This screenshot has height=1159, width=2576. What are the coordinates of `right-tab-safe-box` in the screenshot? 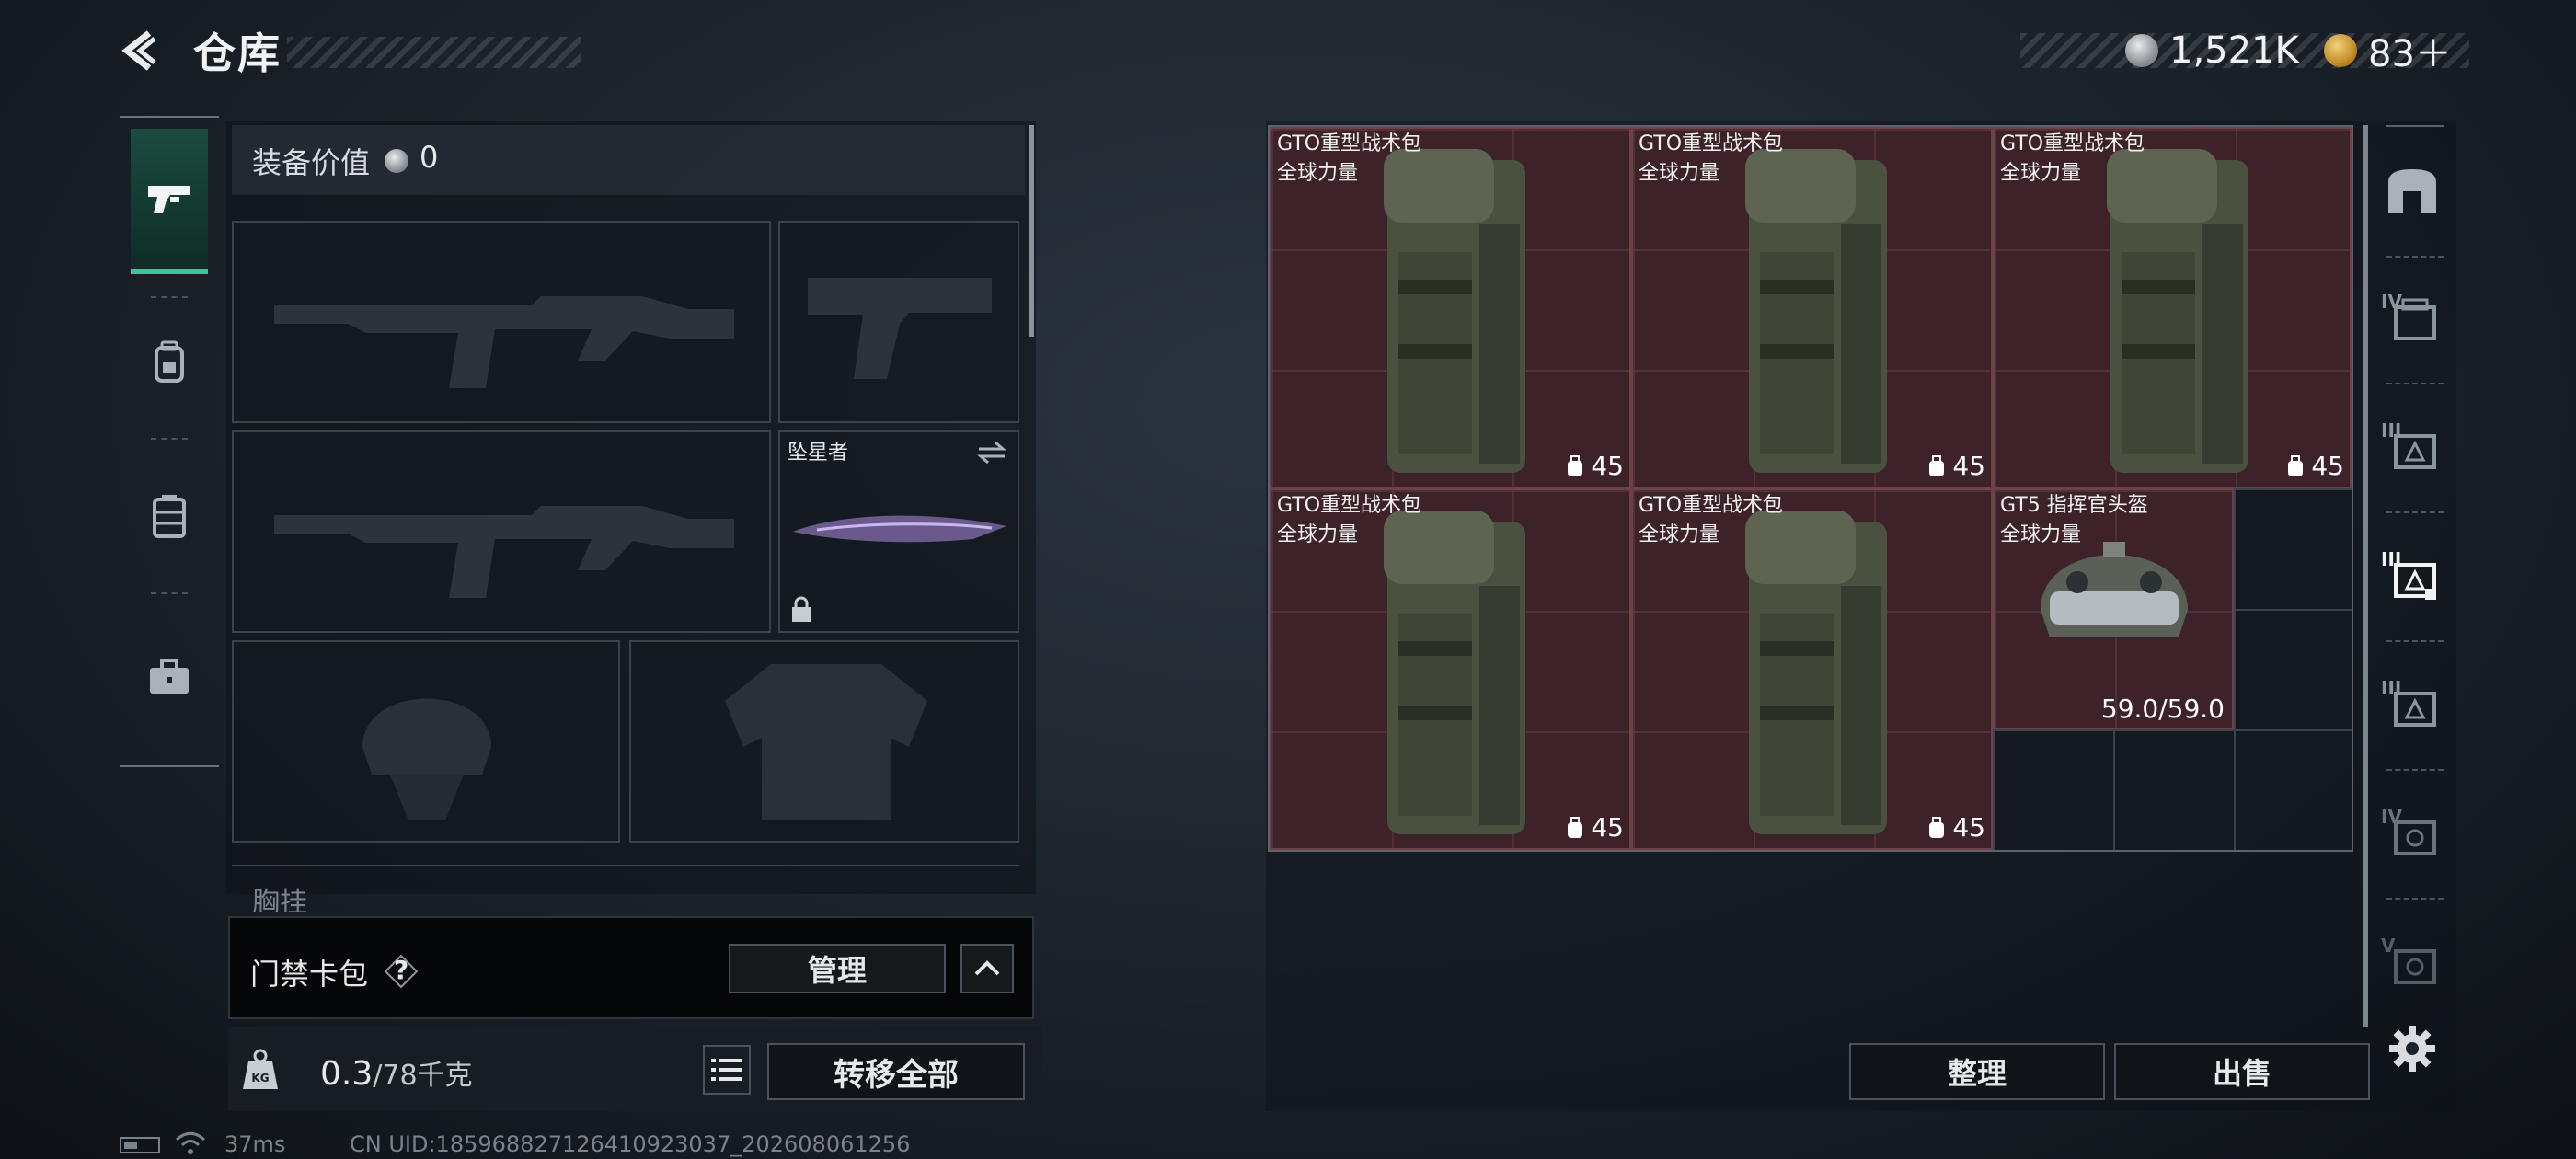 It's located at (2412, 191).